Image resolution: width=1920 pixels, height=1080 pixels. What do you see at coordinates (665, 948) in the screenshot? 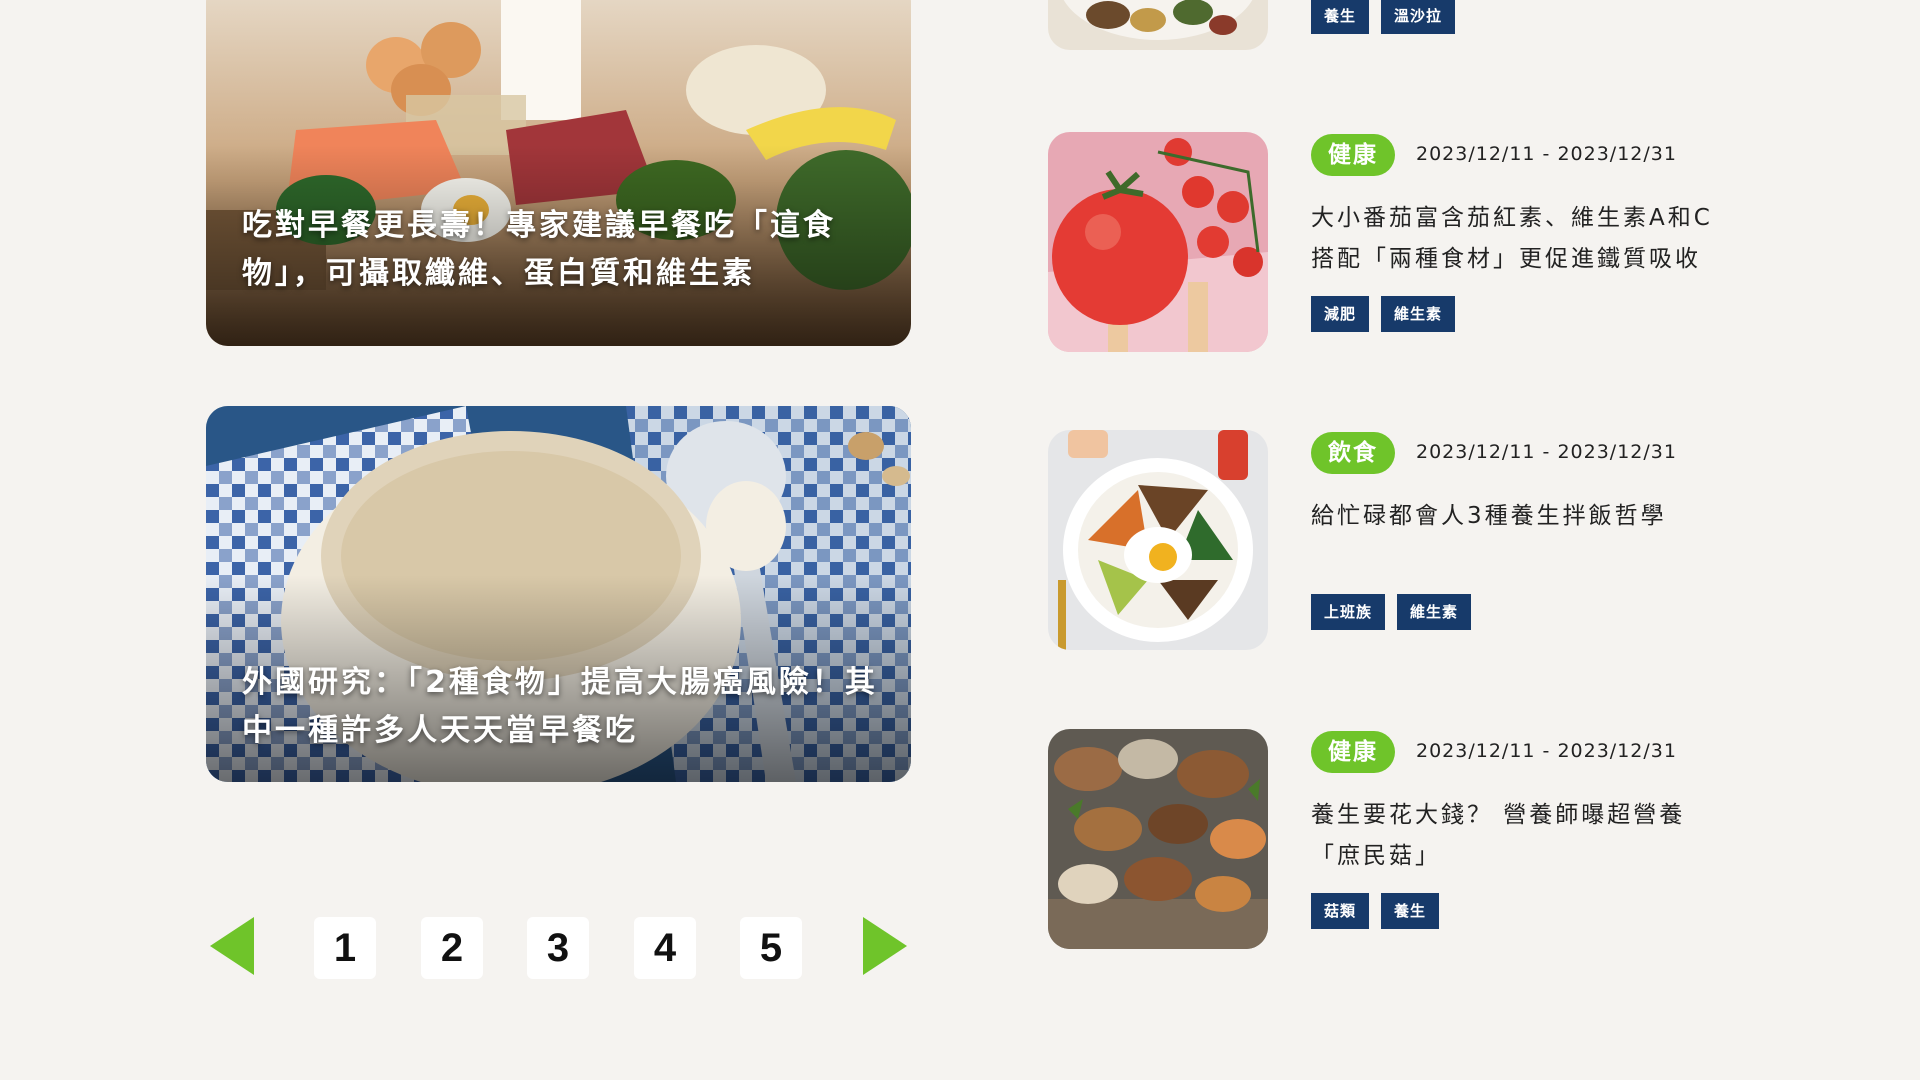
I see `page-button-4: 4` at bounding box center [665, 948].